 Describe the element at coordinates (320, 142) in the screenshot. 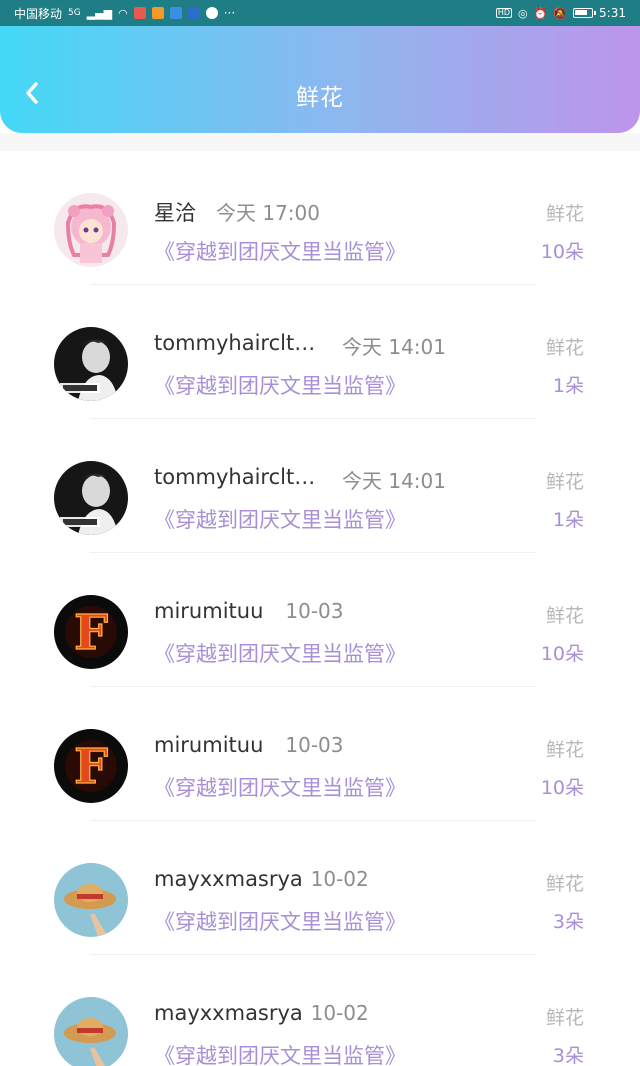

I see `header-spacer` at that location.